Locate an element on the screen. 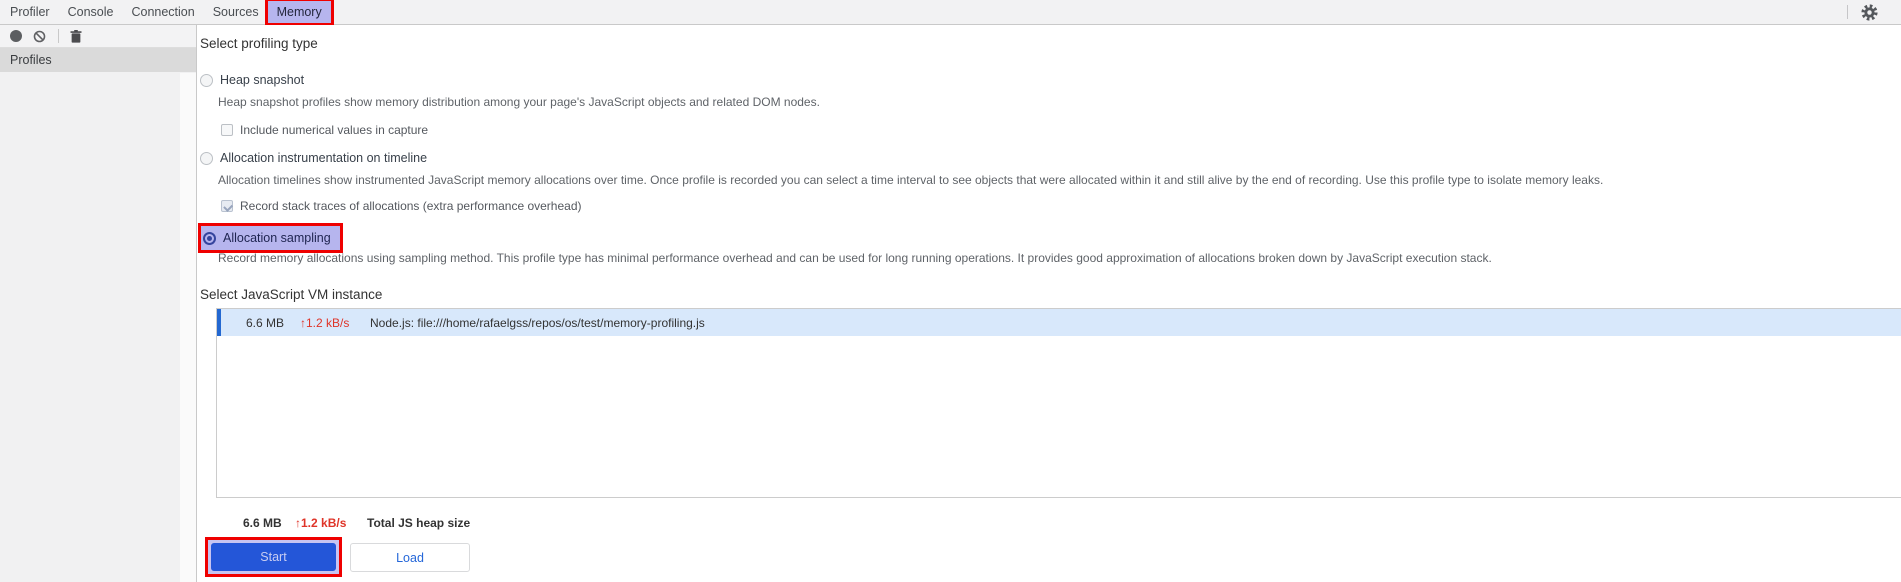  vm-heap-size: 6.6 MB is located at coordinates (265, 322).